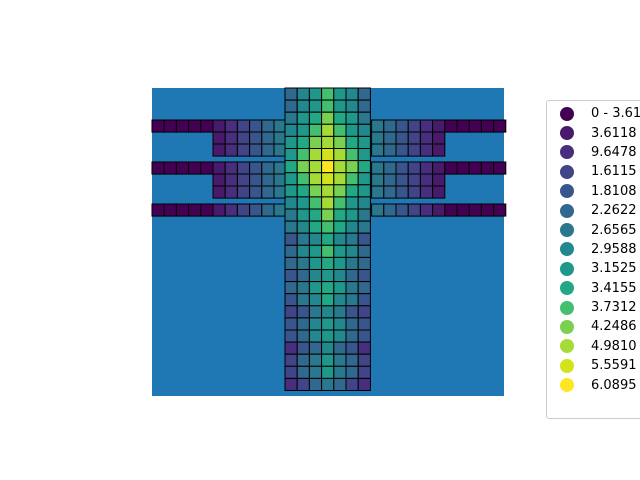 The image size is (640, 480). What do you see at coordinates (614, 249) in the screenshot?
I see `legend-label: 2.9588` at bounding box center [614, 249].